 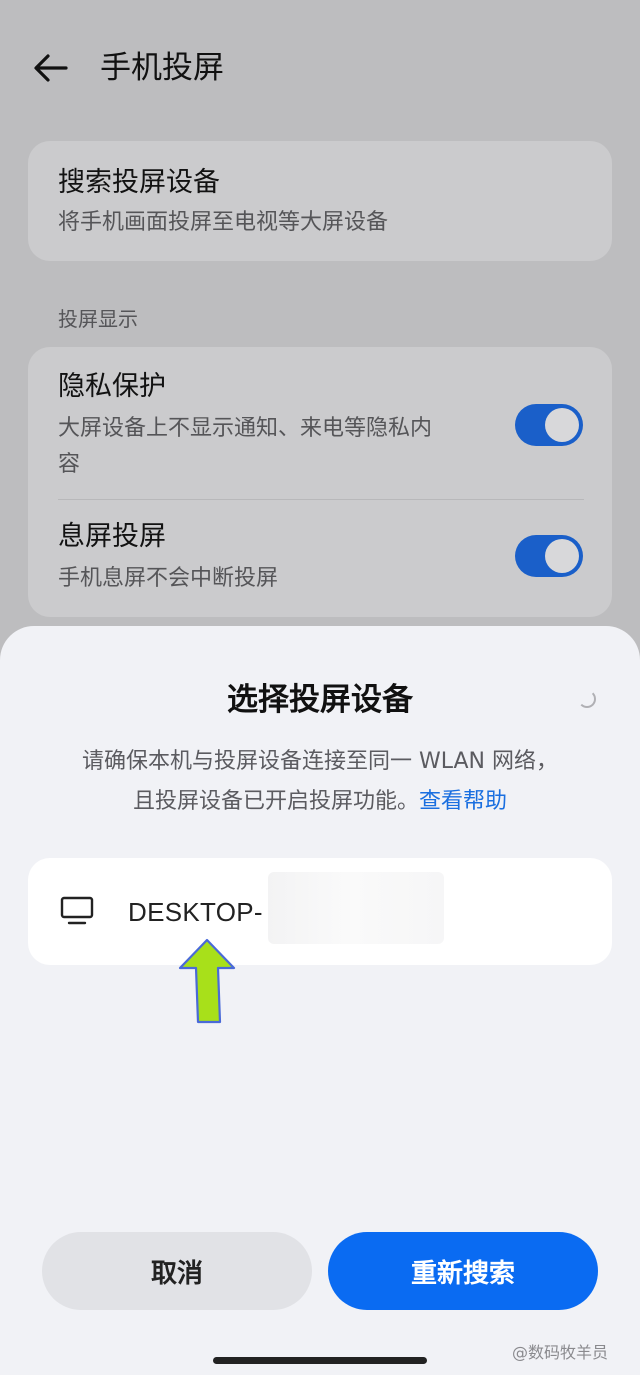 I want to click on search-devices-title: 搜索投屏设备, so click(x=139, y=182).